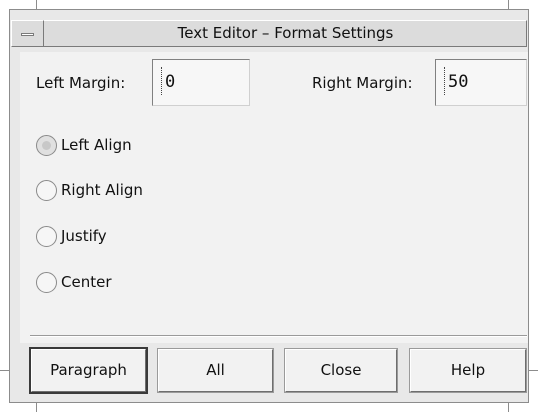 Image resolution: width=538 pixels, height=412 pixels. I want to click on radio-label: Center, so click(86, 282).